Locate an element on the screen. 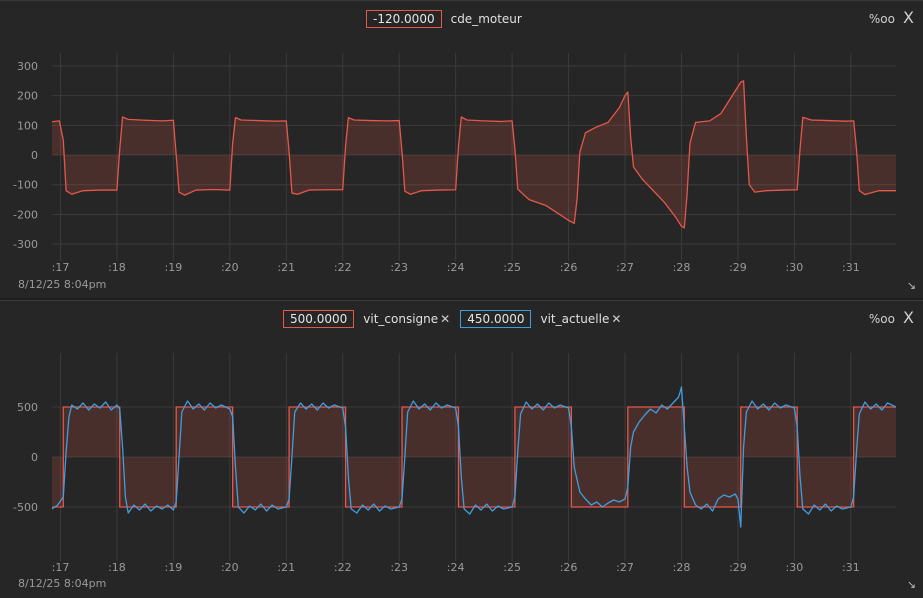 This screenshot has height=598, width=923. y-tick-label: -500 is located at coordinates (25, 507).